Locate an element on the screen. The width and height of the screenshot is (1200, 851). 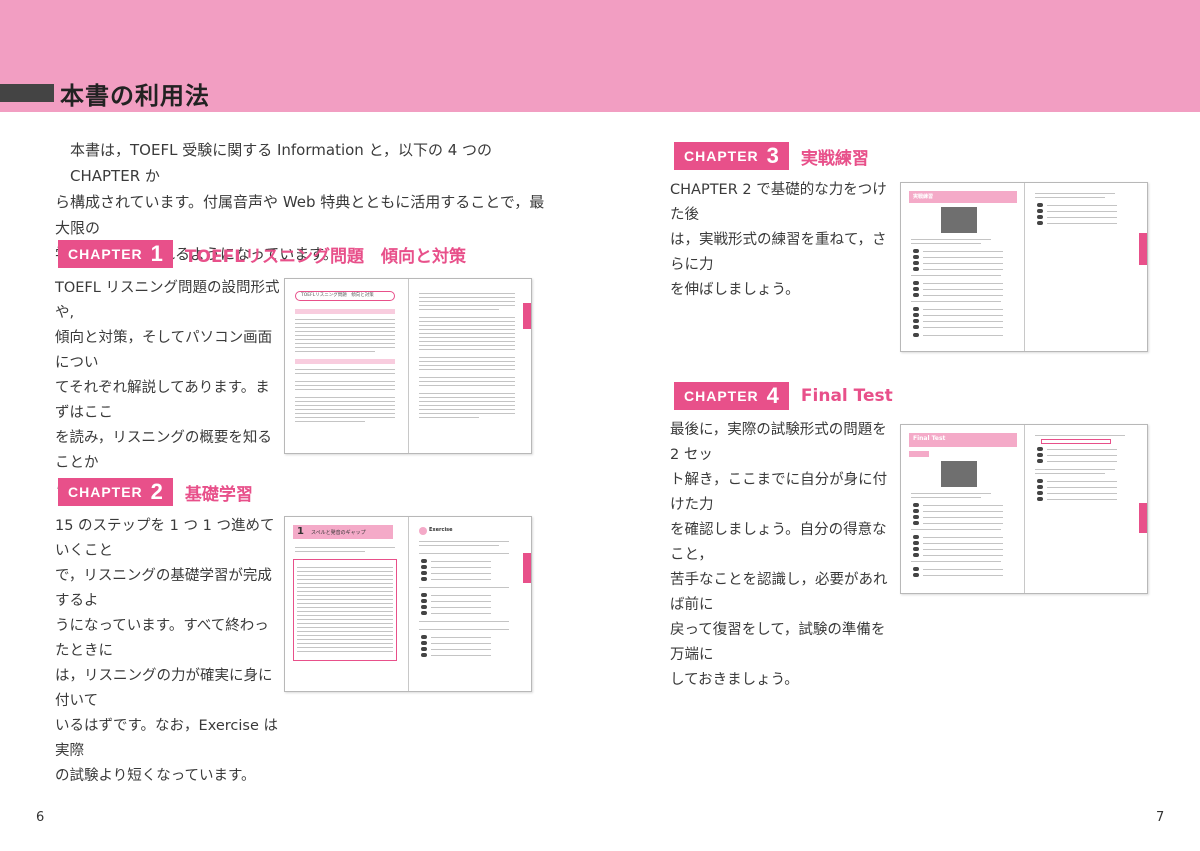
chapter-4-spread-thumbnail: Final Test is located at coordinates (1024, 509).